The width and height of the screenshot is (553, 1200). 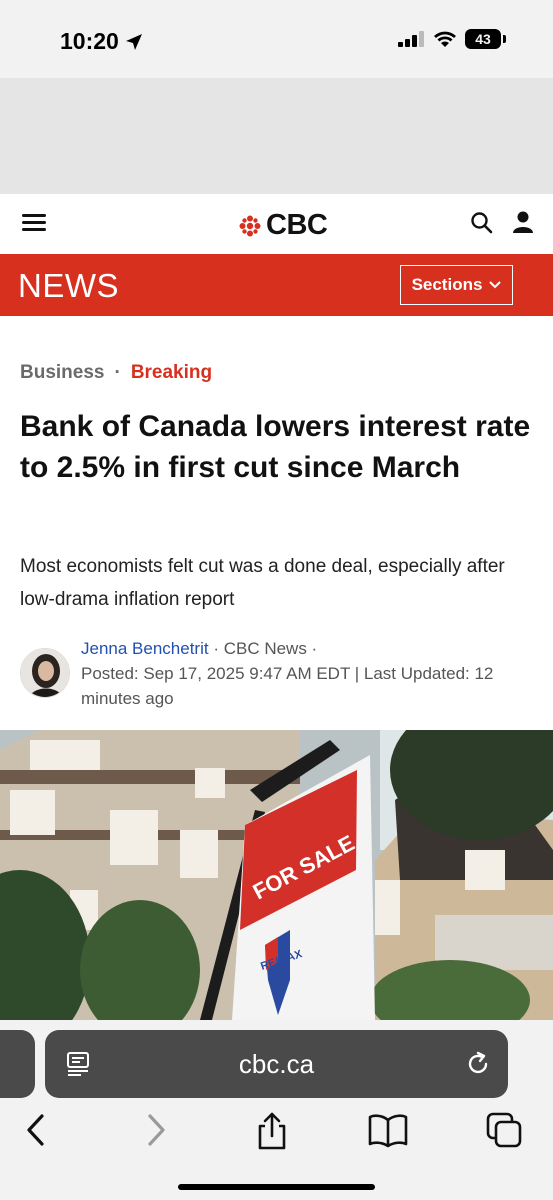 What do you see at coordinates (483, 39) in the screenshot?
I see `battery-level: 43` at bounding box center [483, 39].